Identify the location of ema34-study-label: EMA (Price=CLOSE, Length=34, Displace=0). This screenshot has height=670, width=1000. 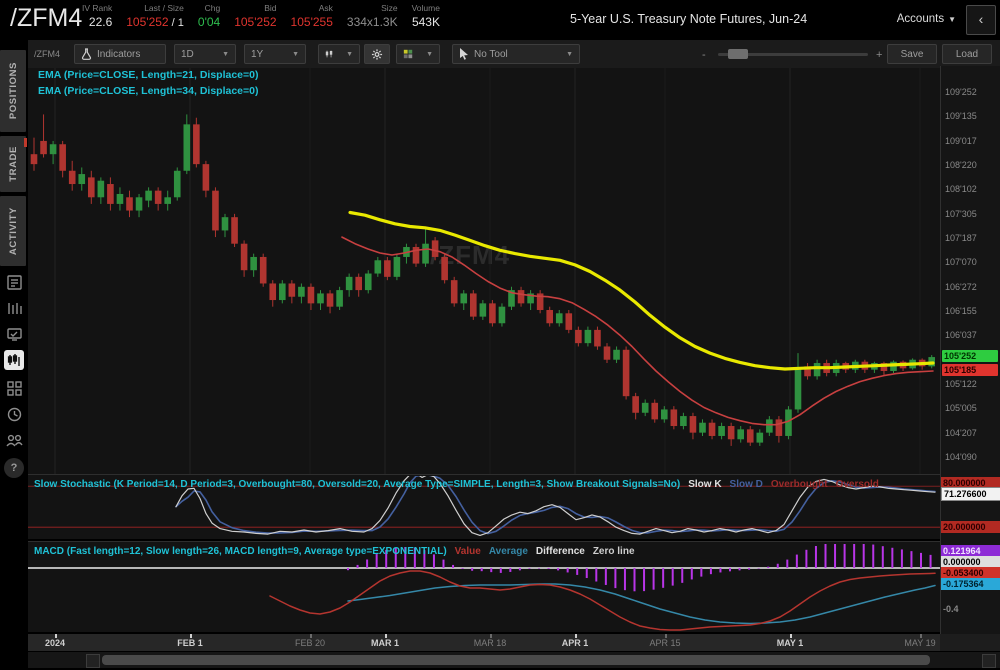
(148, 91).